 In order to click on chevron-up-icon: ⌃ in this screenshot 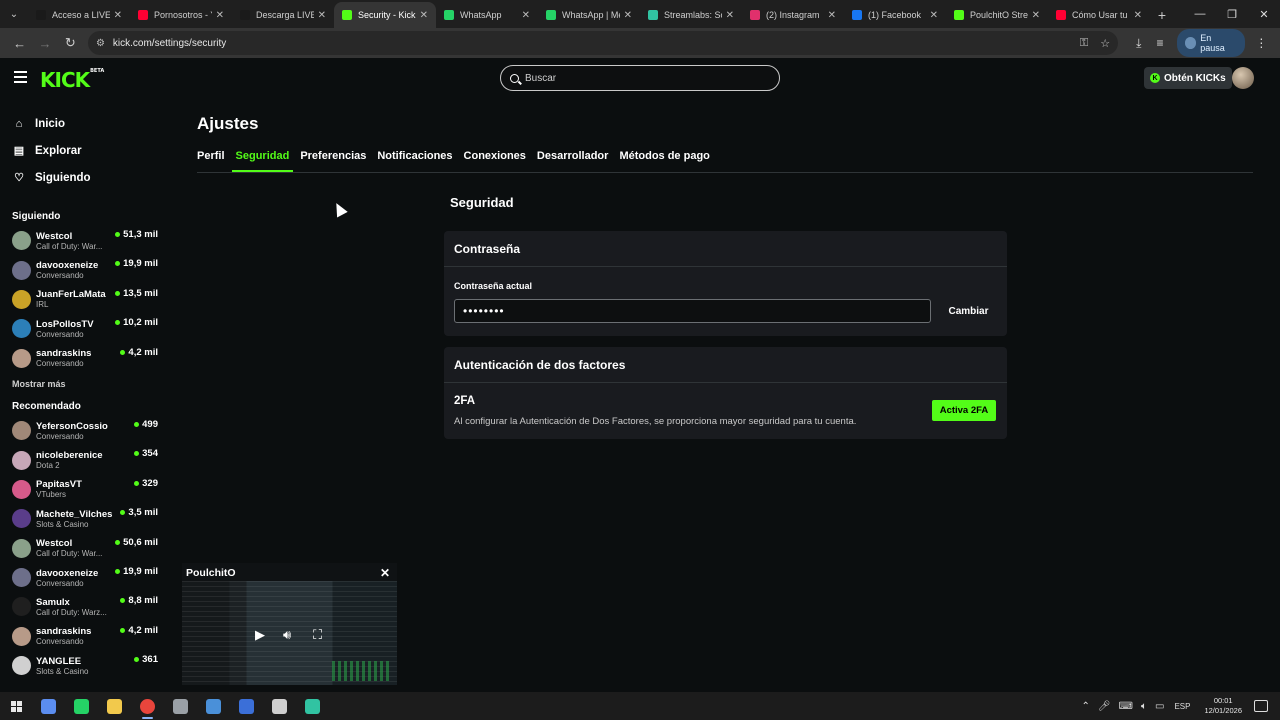, I will do `click(1085, 706)`.